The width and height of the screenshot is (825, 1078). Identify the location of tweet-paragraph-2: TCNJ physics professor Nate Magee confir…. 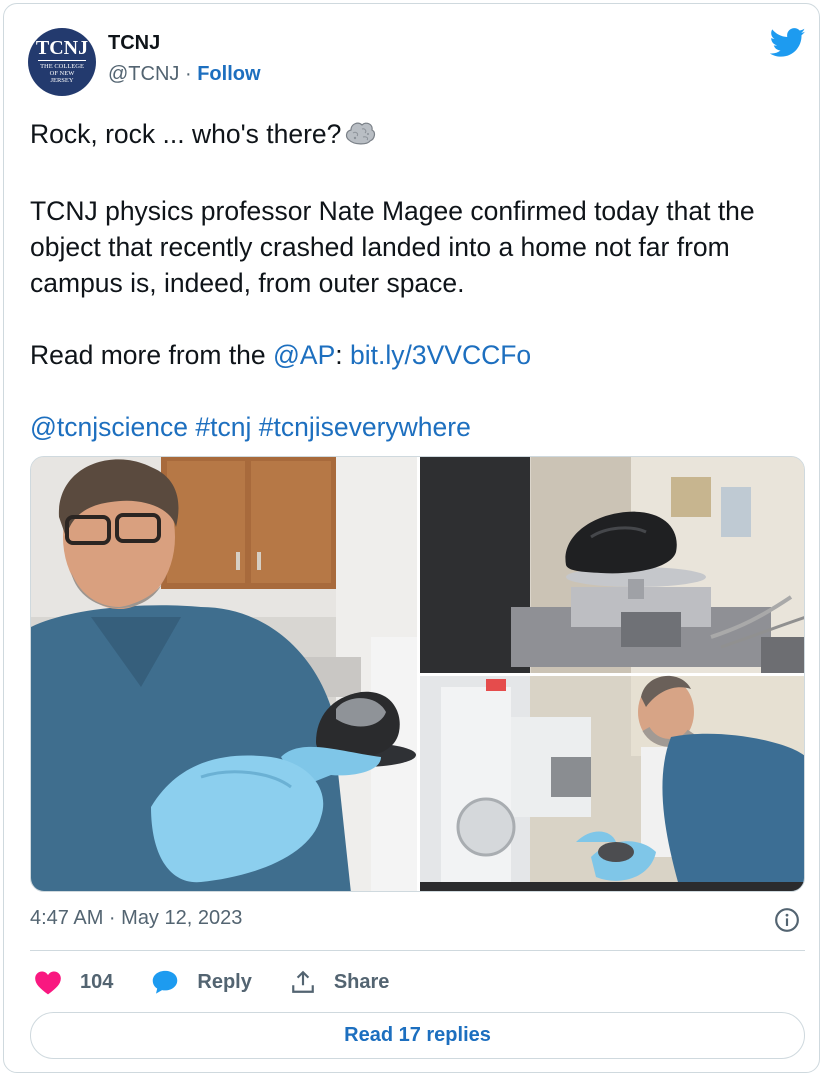
(392, 247).